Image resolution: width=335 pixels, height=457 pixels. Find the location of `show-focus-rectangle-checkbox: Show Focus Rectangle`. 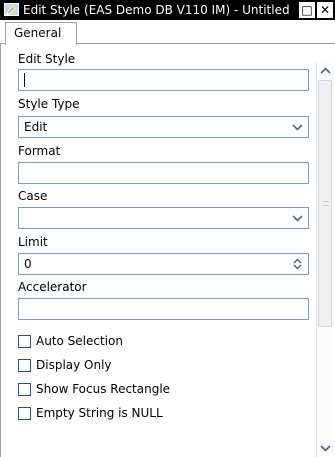

show-focus-rectangle-checkbox: Show Focus Rectangle is located at coordinates (94, 389).